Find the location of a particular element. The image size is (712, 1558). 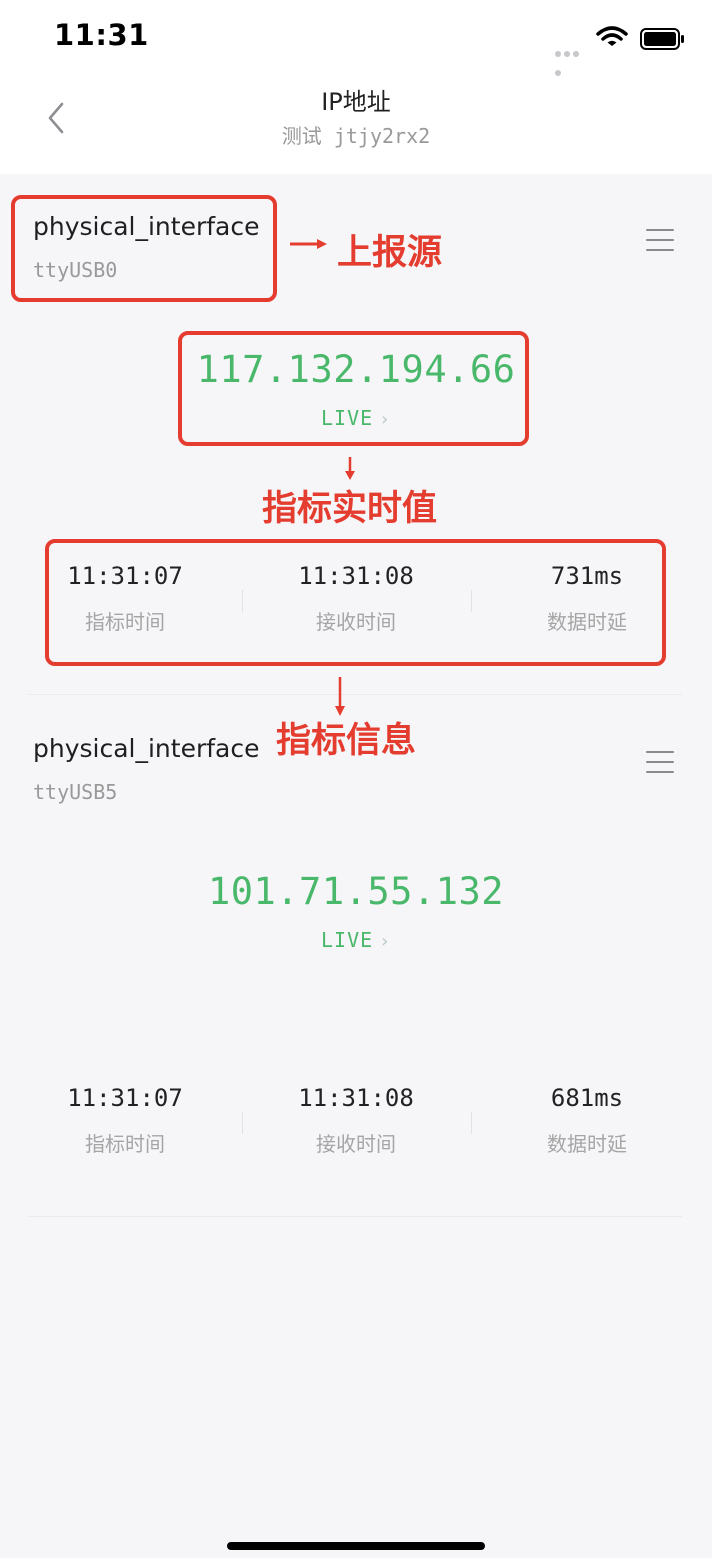

card-source: ttyUSB5 is located at coordinates (75, 792).